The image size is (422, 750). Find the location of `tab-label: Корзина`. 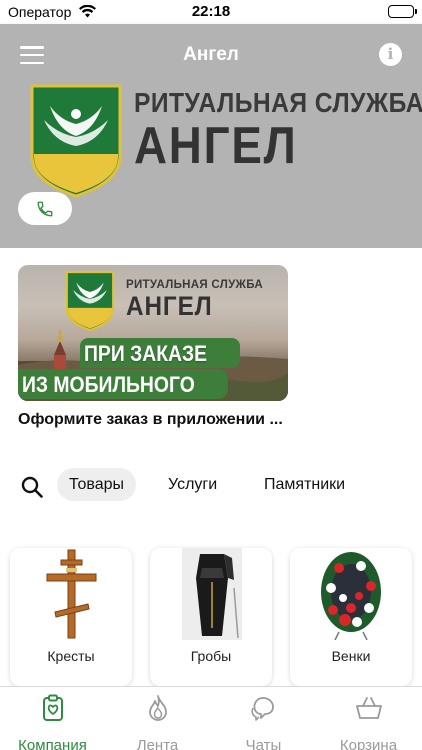

tab-label: Корзина is located at coordinates (368, 743).